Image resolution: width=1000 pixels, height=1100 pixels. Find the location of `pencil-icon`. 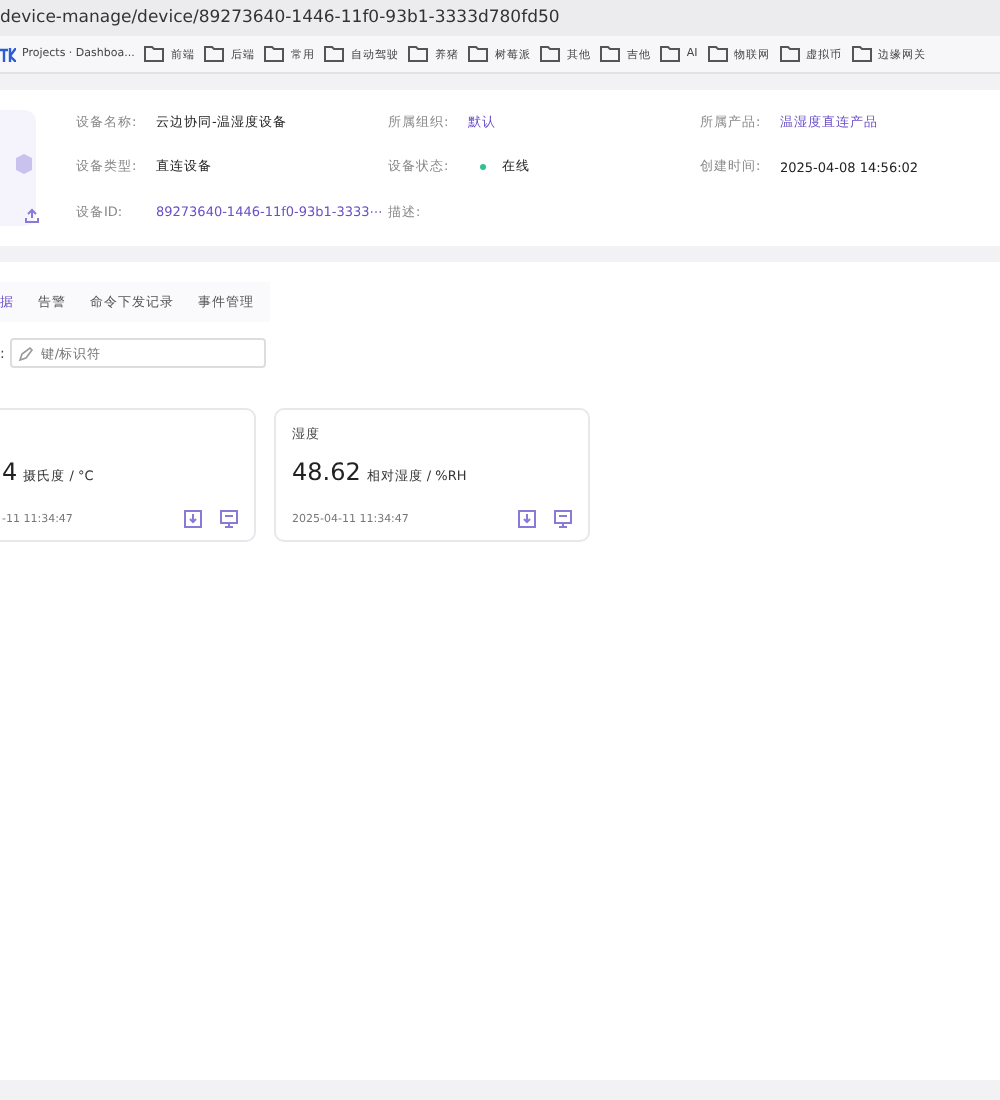

pencil-icon is located at coordinates (26, 353).